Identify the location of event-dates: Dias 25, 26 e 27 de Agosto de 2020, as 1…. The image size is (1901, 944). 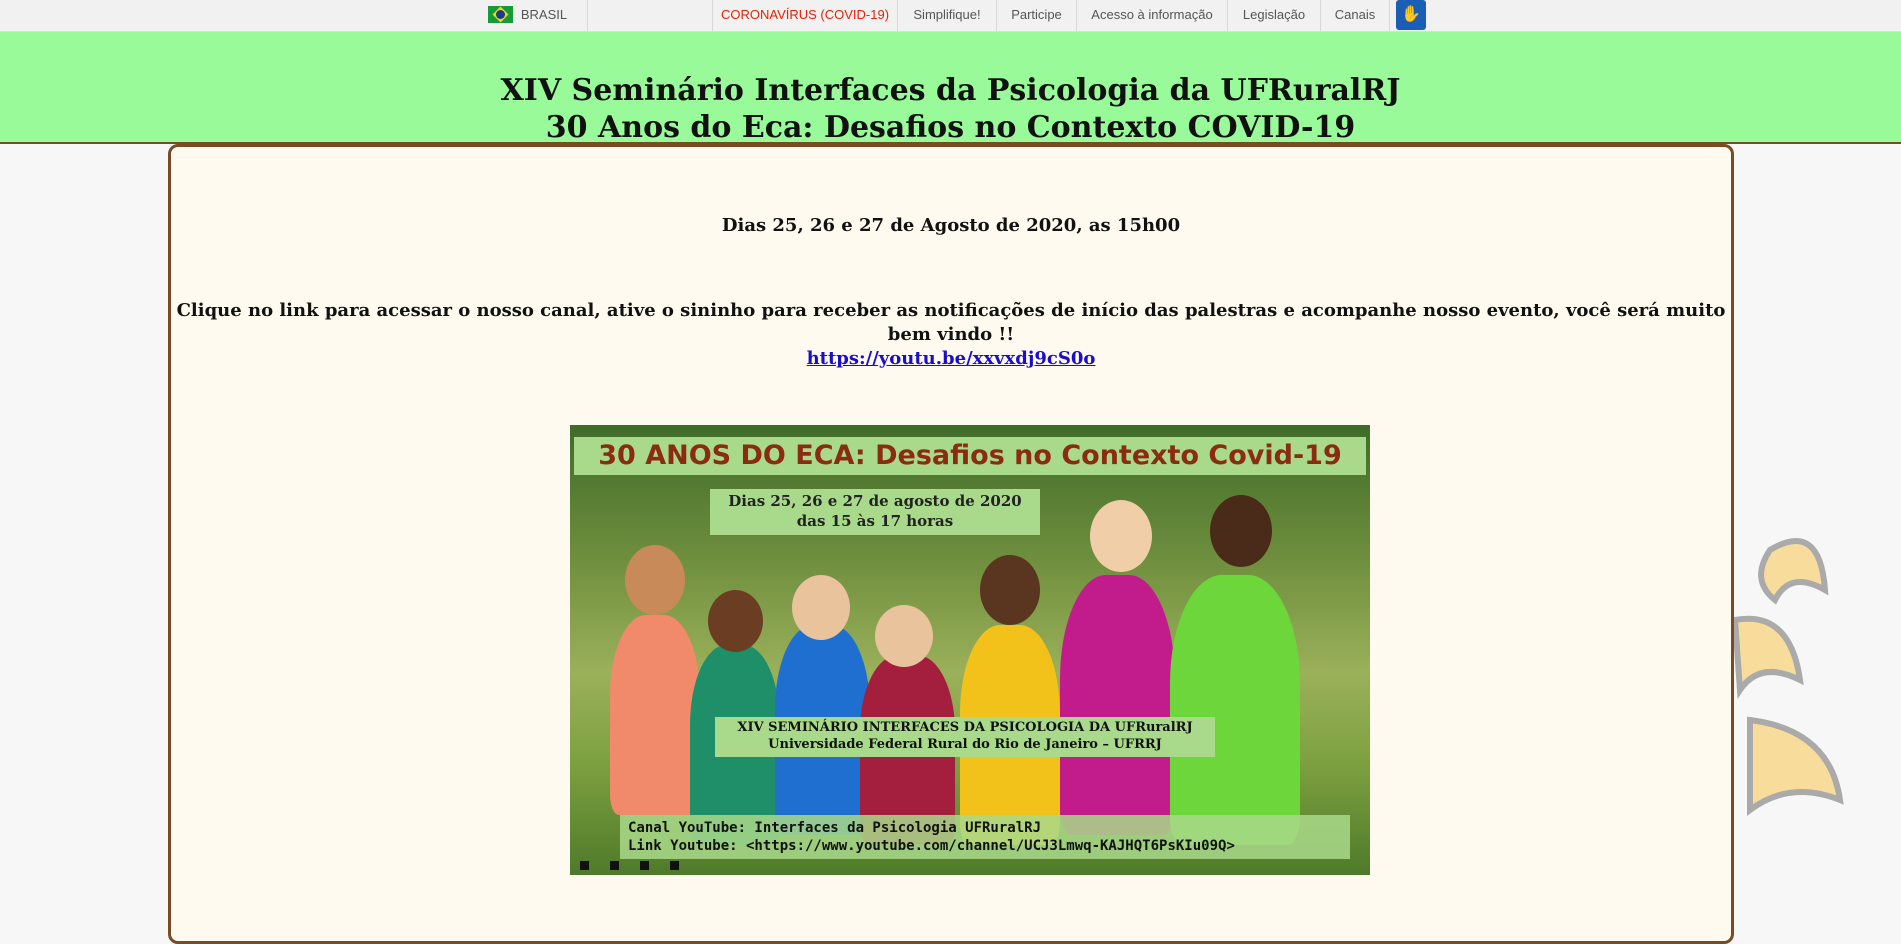
(951, 225).